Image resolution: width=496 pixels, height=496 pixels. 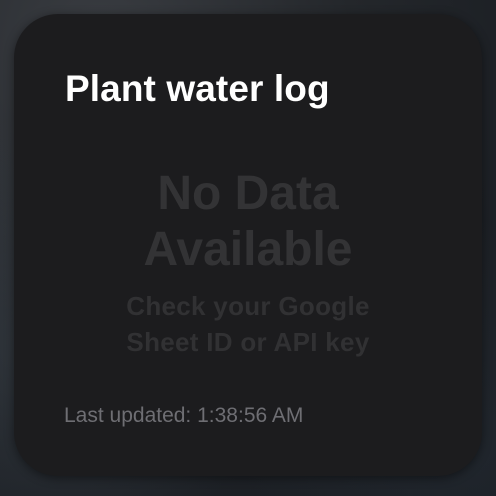 What do you see at coordinates (184, 415) in the screenshot?
I see `last-updated-timestamp: Last updated: 1:38:56 AM` at bounding box center [184, 415].